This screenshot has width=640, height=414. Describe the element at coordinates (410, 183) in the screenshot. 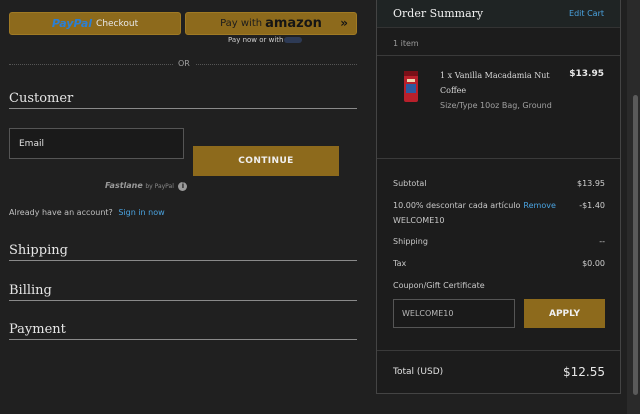

I see `subtotal-label: Subtotal` at that location.